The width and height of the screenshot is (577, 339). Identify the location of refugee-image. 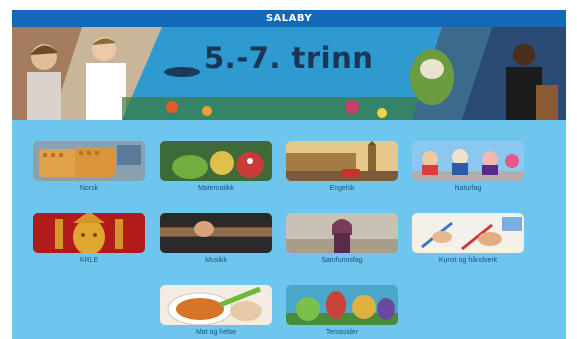
(342, 233).